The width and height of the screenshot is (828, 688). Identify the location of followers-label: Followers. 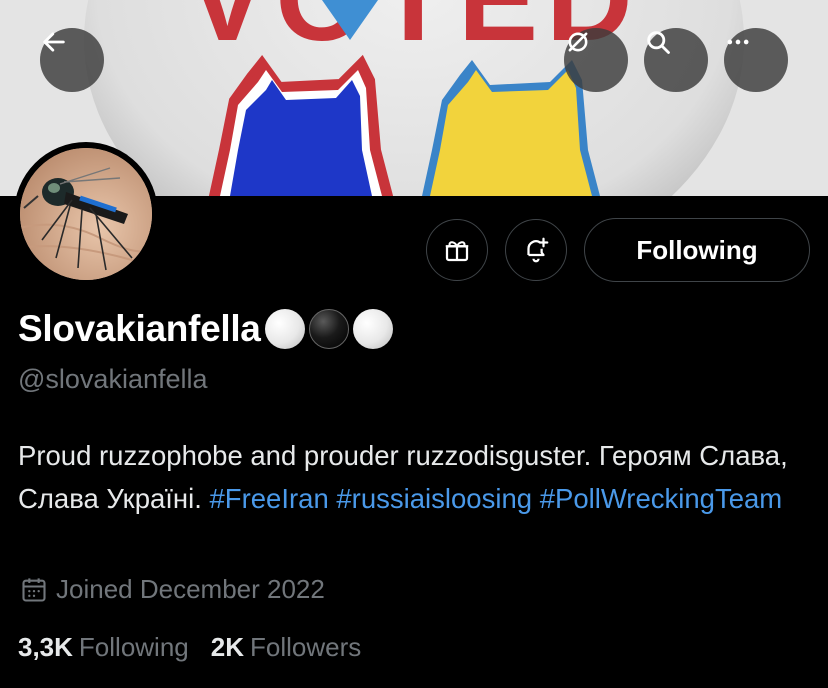
(306, 647).